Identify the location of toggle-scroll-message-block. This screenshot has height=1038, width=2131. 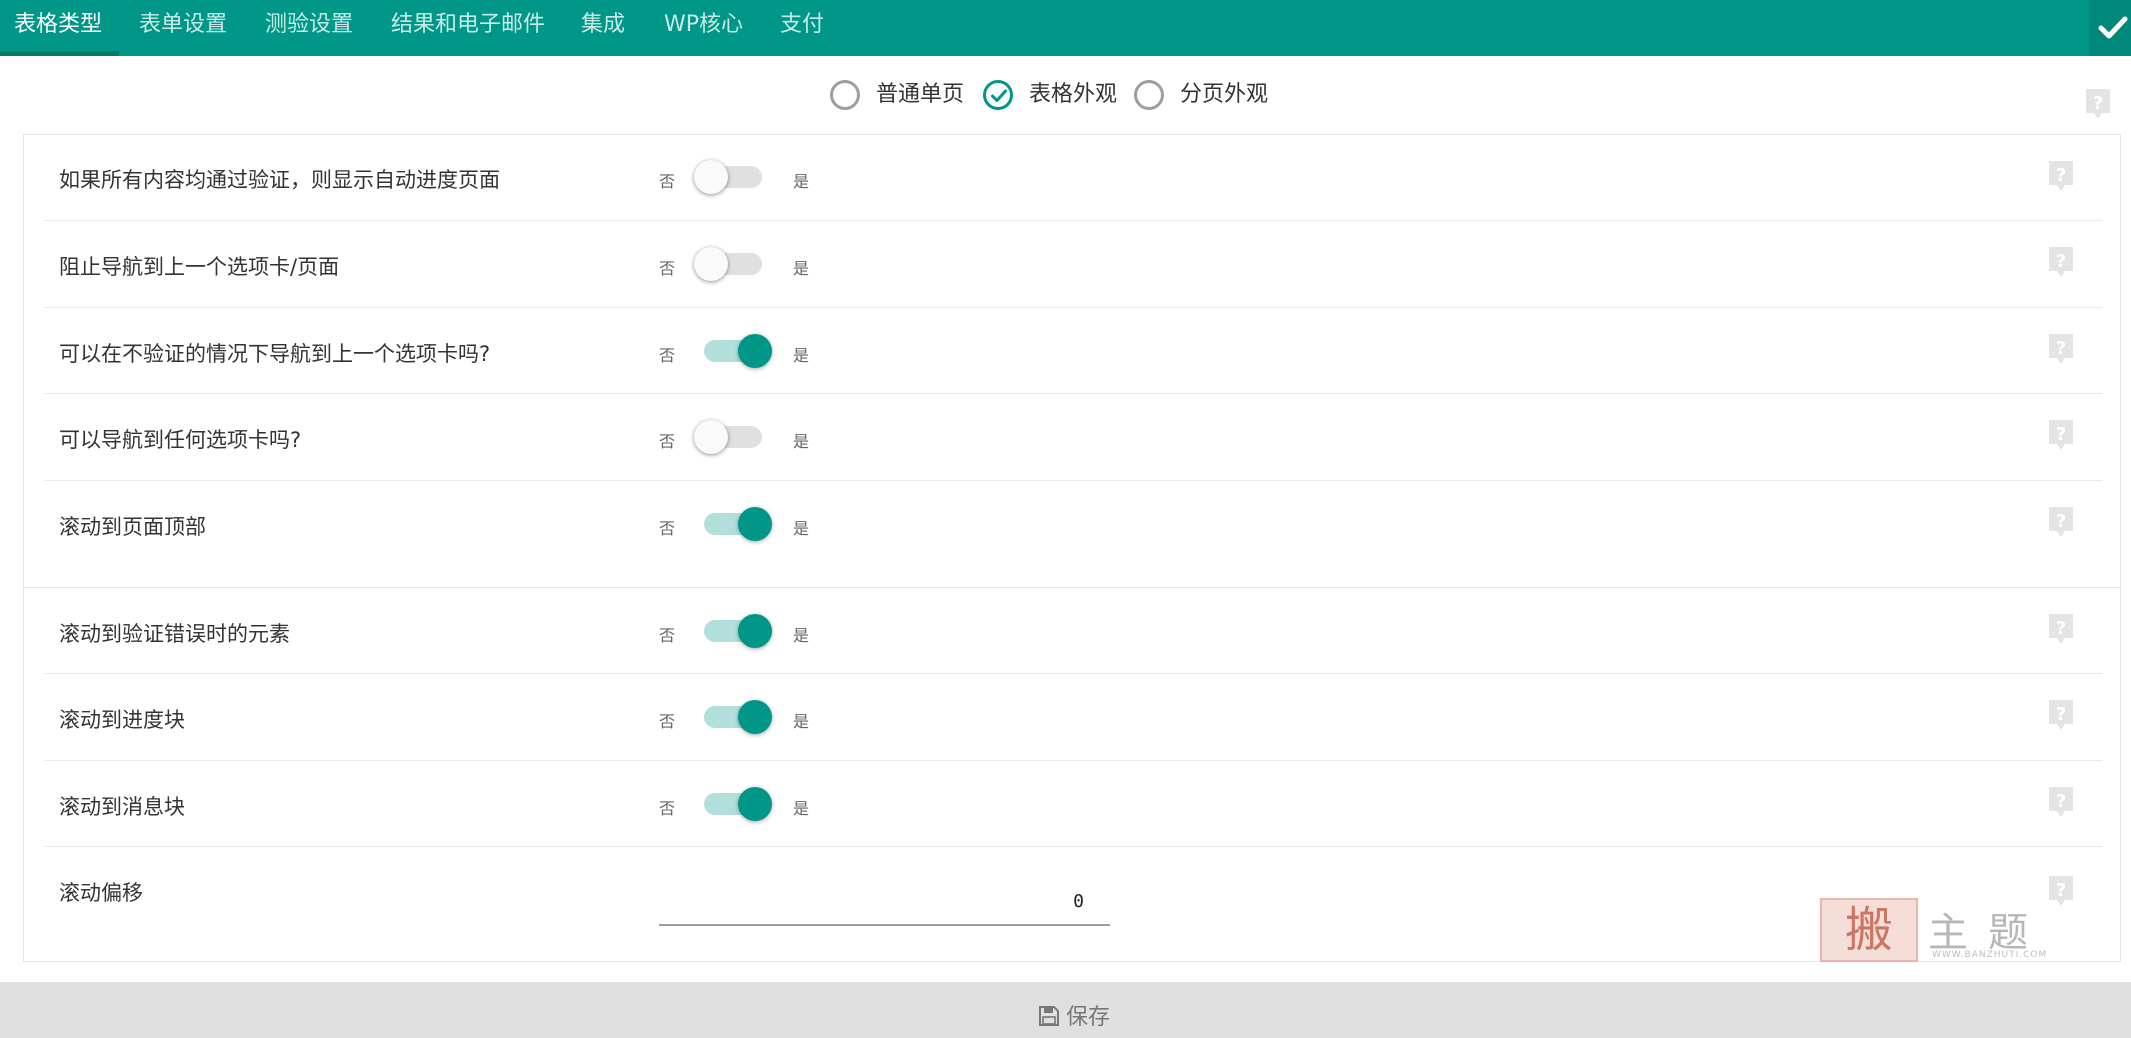
(734, 801).